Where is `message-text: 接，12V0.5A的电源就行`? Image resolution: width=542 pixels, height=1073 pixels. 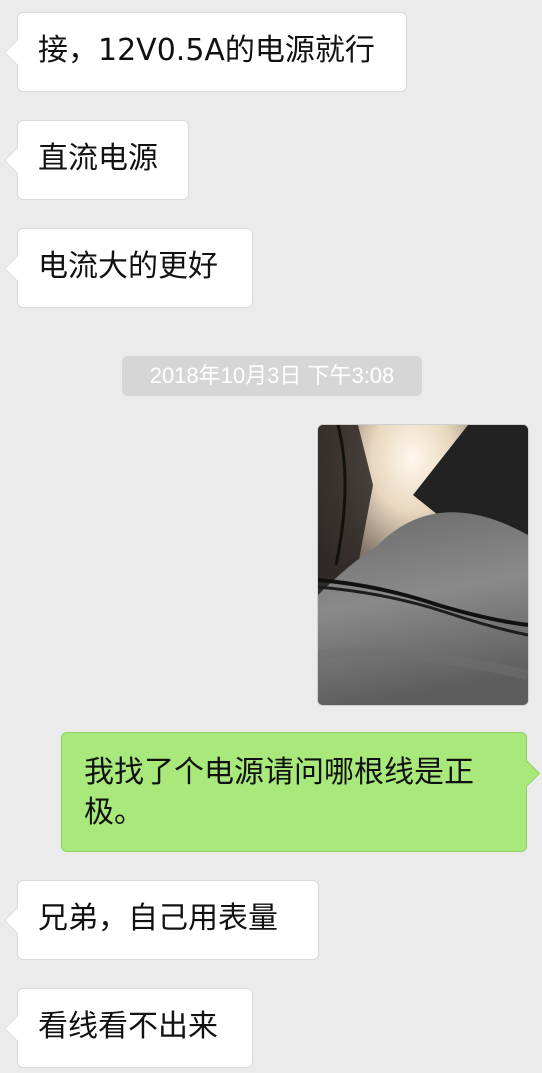 message-text: 接，12V0.5A的电源就行 is located at coordinates (206, 50).